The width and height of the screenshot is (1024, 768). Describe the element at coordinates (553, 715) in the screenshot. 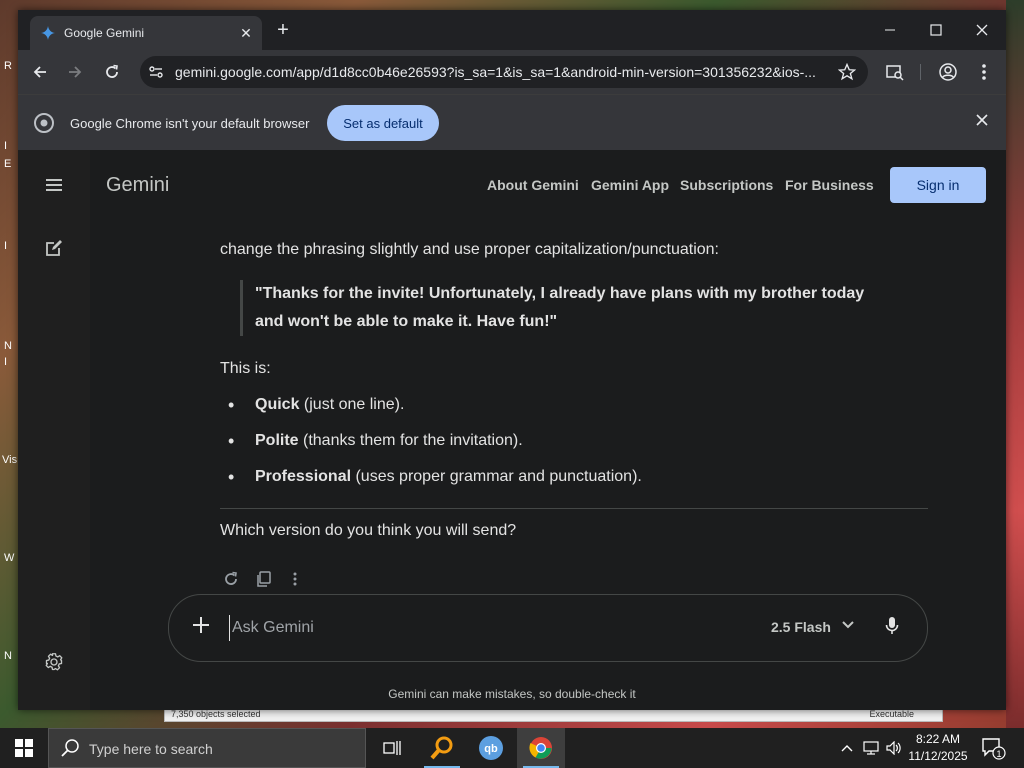

I see `file-explorer-status-bar: 7,350 objects selected Executable` at that location.